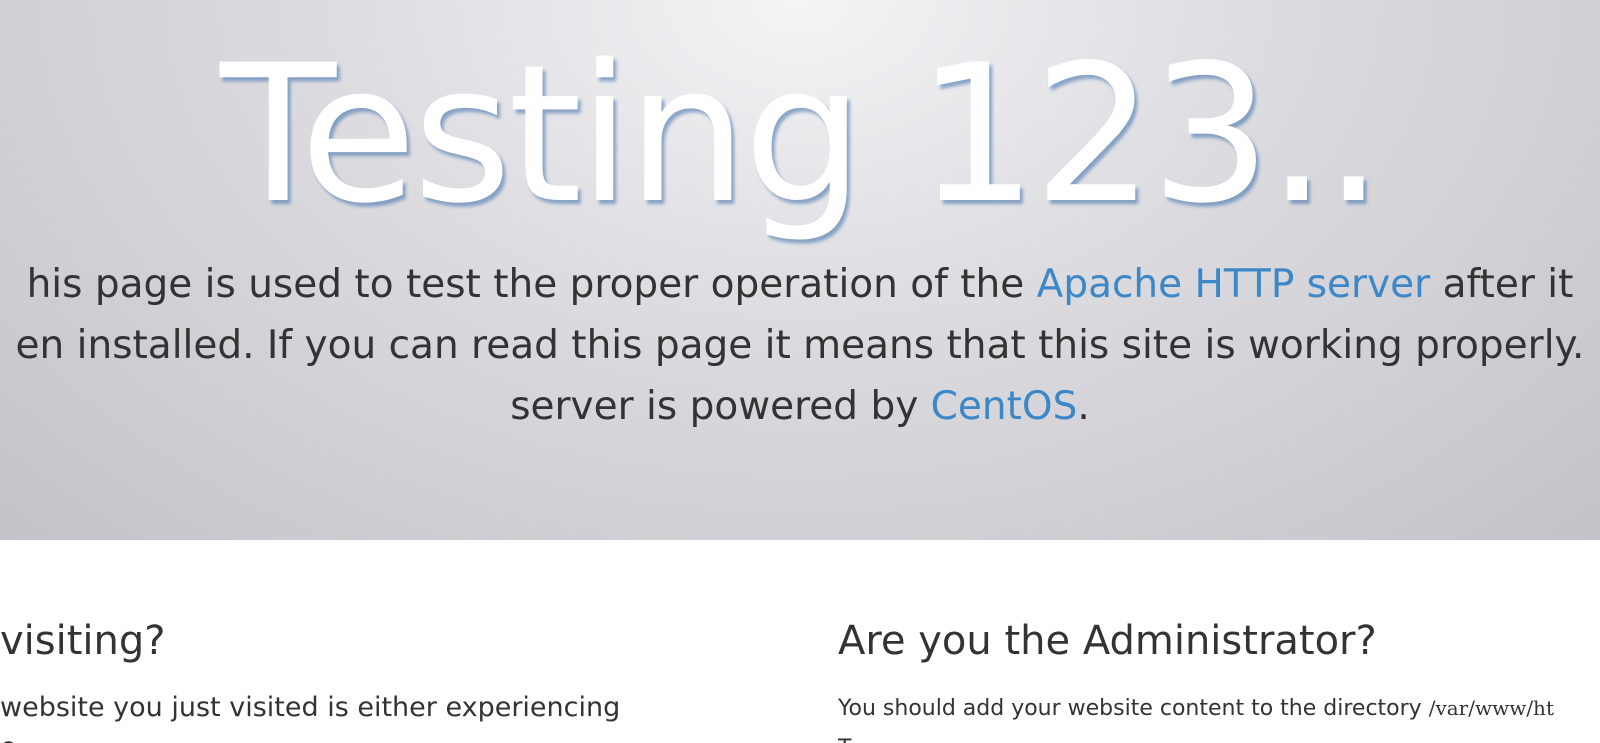 Image resolution: width=1600 pixels, height=743 pixels. I want to click on visitor-section-heading: visiting?, so click(390, 641).